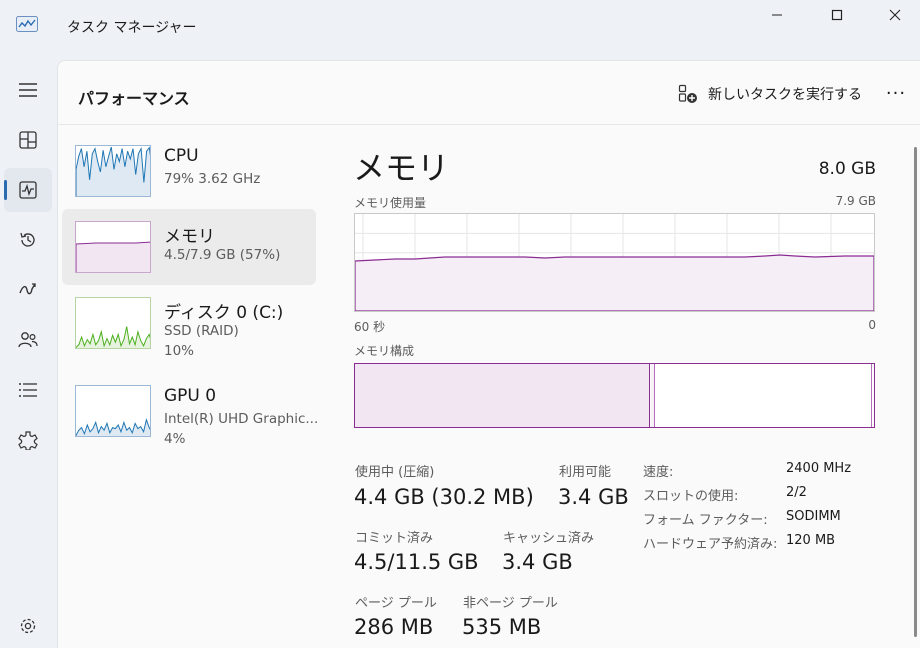 The image size is (920, 648). I want to click on more-options-button: ···, so click(896, 93).